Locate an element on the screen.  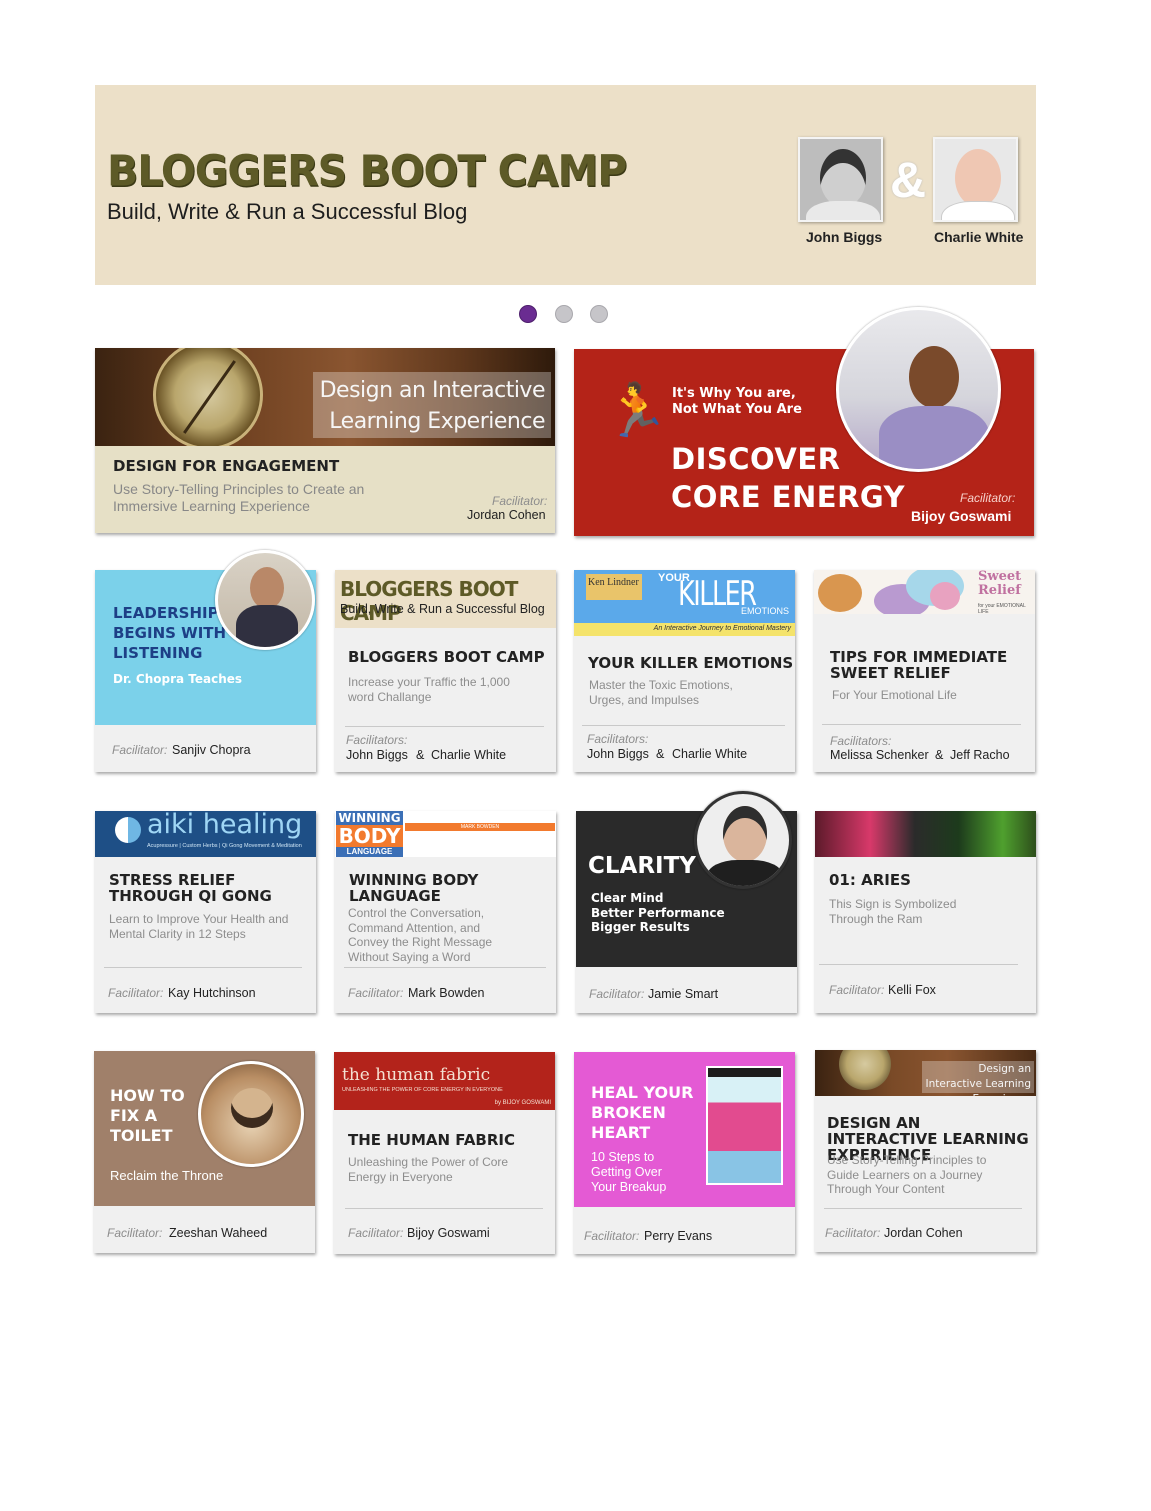
course-title-line: HEART is located at coordinates (621, 1132).